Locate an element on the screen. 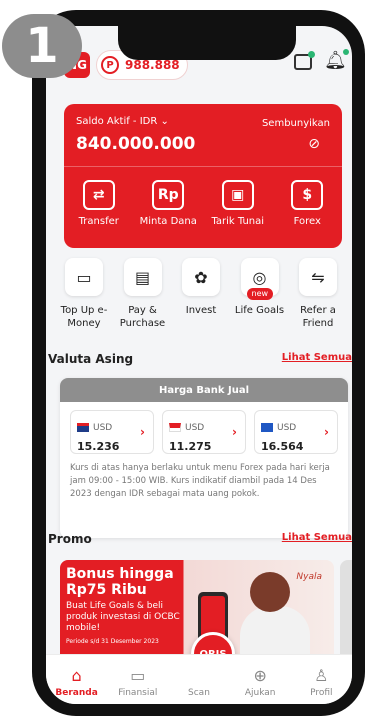  person-head-illustration is located at coordinates (270, 592).